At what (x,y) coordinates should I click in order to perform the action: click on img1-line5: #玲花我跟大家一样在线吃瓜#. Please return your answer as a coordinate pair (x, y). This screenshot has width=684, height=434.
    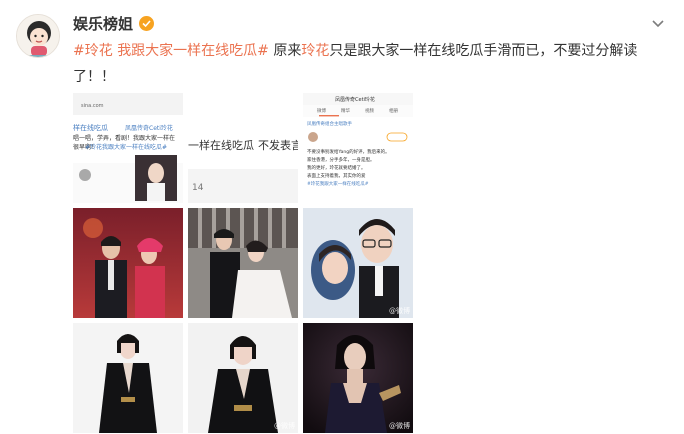
    Looking at the image, I should click on (126, 147).